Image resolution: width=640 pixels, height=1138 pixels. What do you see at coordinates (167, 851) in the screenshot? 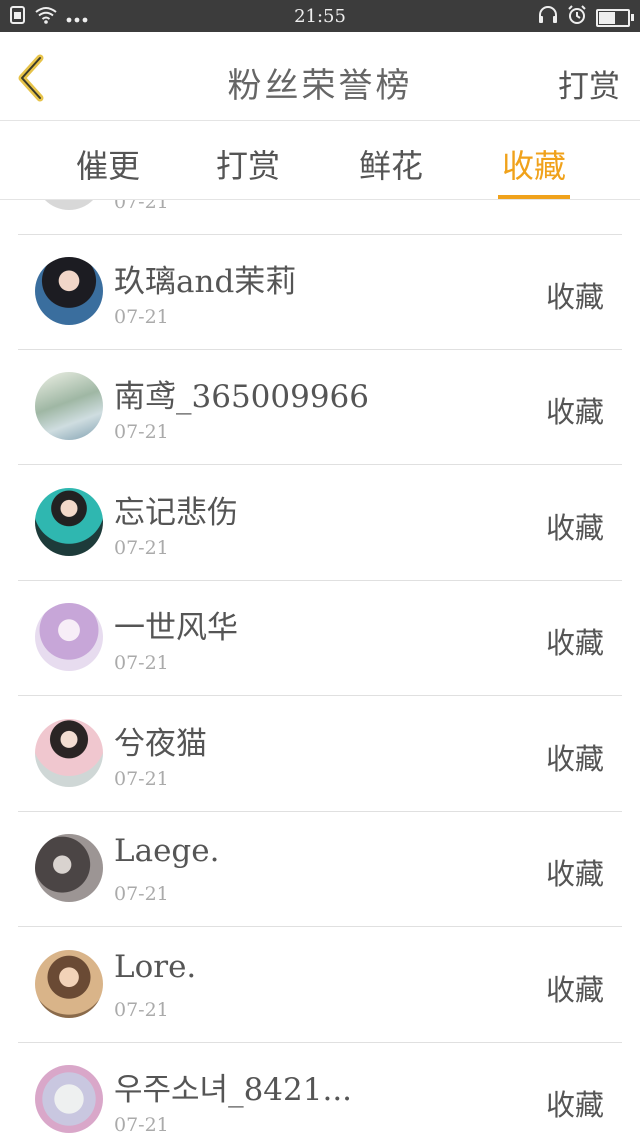
I see `list-item-name: Laege.` at bounding box center [167, 851].